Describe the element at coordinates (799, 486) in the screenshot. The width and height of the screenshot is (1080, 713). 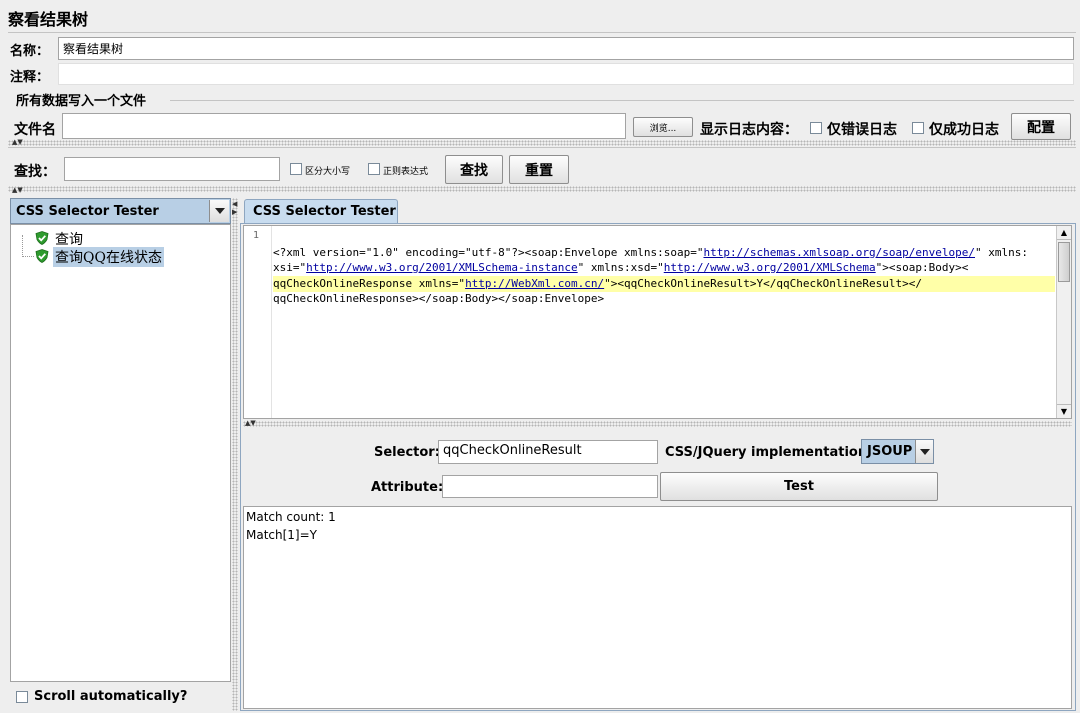
I see `test-button: Test` at that location.